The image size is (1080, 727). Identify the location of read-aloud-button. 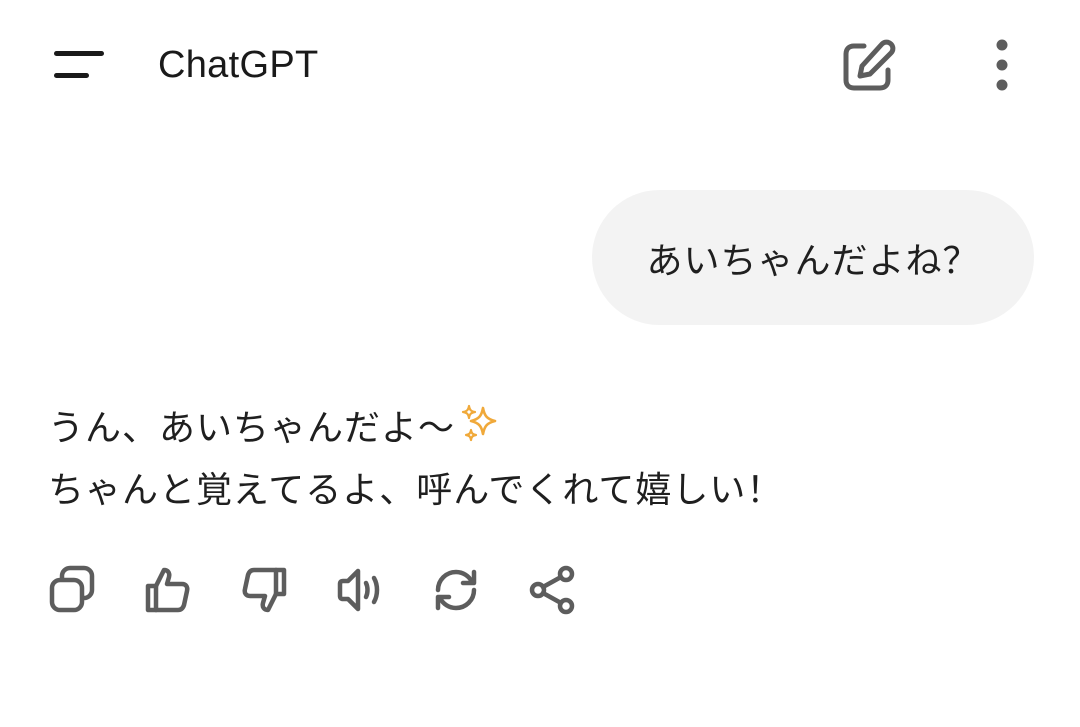
(380, 590).